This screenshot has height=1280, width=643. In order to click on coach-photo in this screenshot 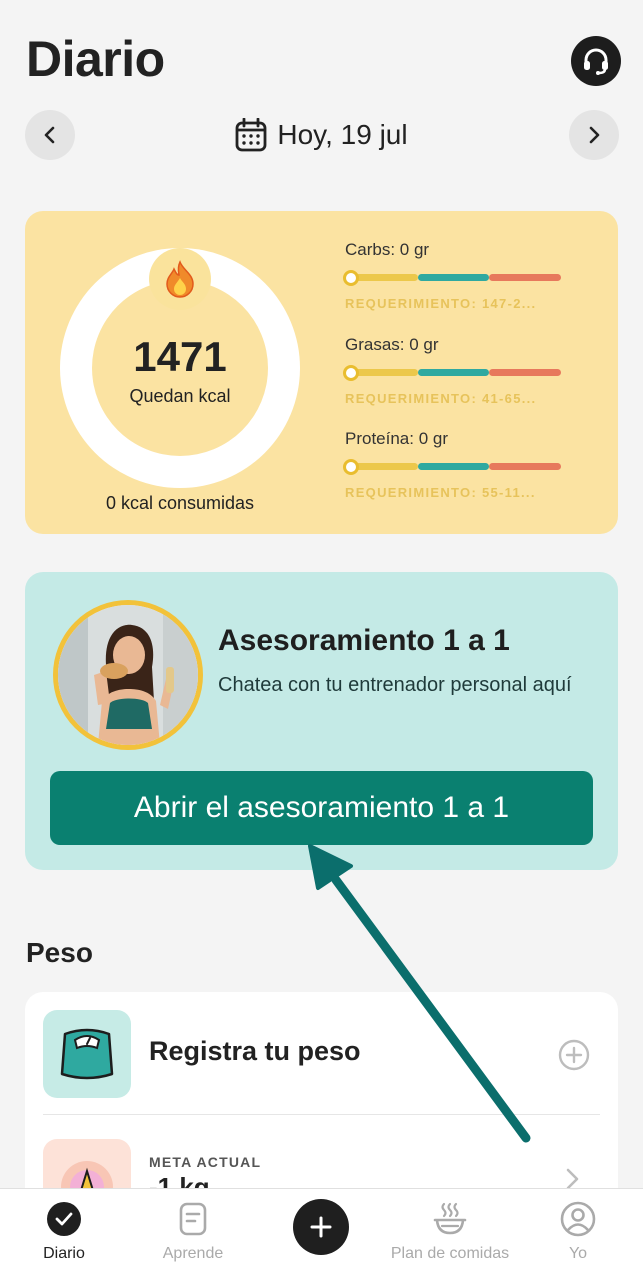, I will do `click(128, 675)`.